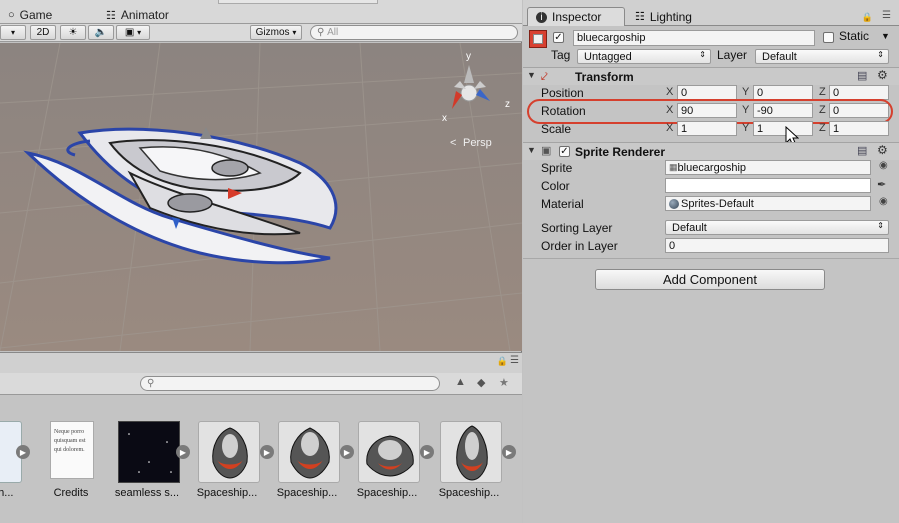 The height and width of the screenshot is (523, 899). I want to click on asset-label: Credits, so click(71, 493).